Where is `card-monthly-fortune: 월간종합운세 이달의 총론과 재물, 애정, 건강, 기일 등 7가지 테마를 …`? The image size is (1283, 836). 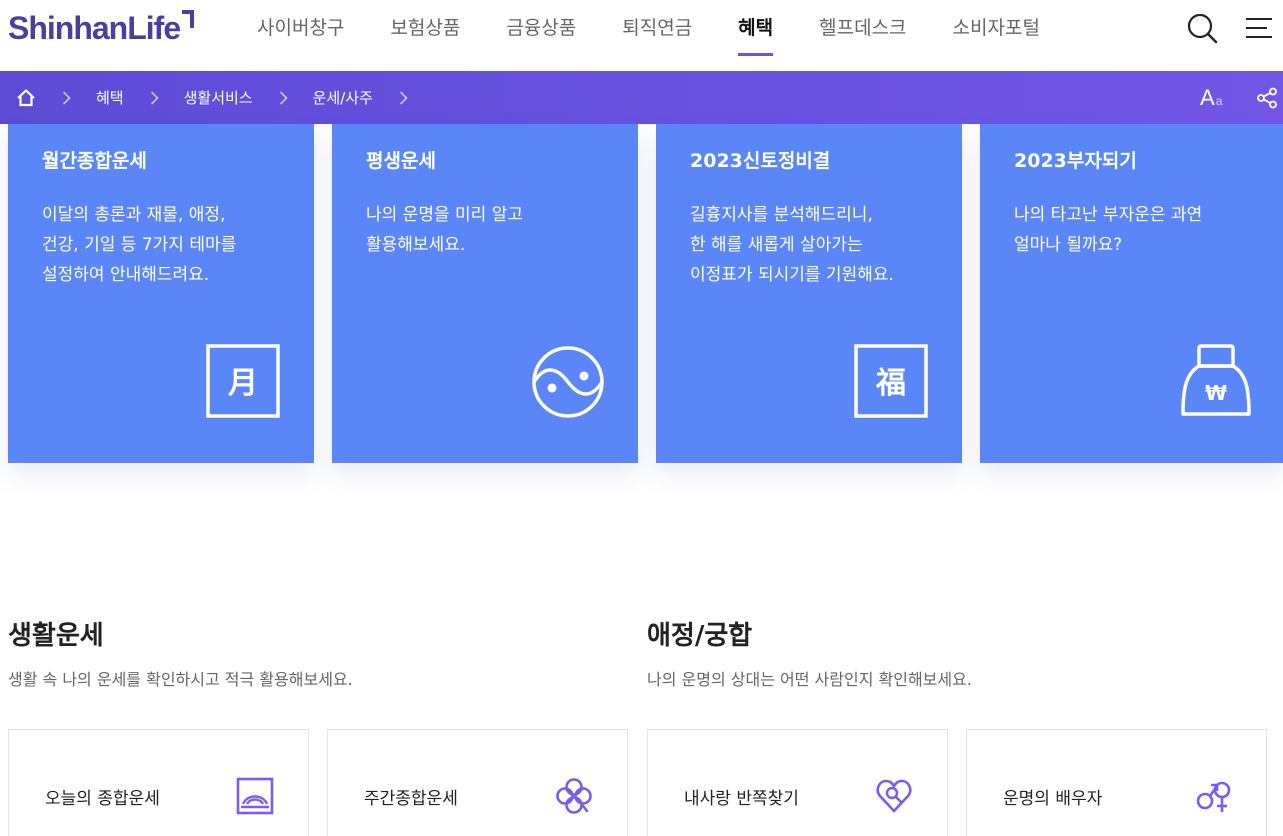
card-monthly-fortune: 월간종합운세 이달의 총론과 재물, 애정, 건강, 기일 등 7가지 테마를 … is located at coordinates (161, 293).